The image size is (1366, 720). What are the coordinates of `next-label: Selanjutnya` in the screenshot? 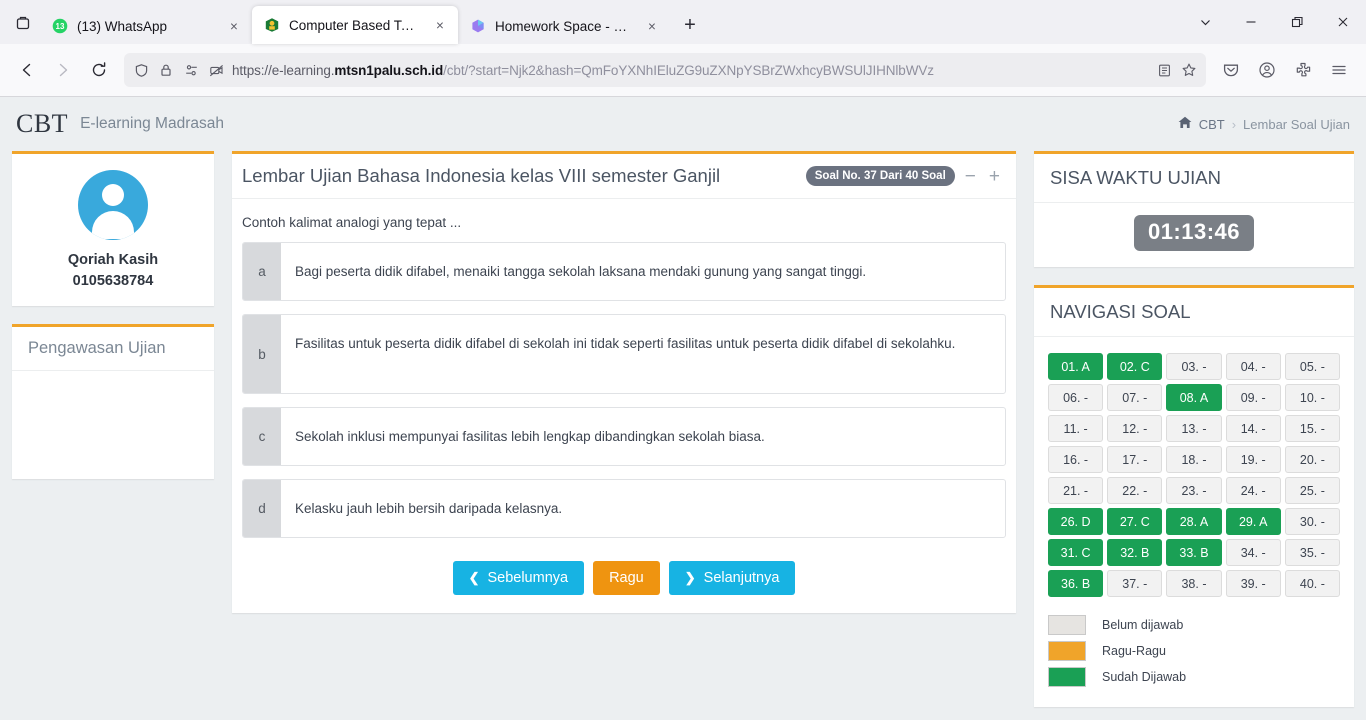 It's located at (741, 578).